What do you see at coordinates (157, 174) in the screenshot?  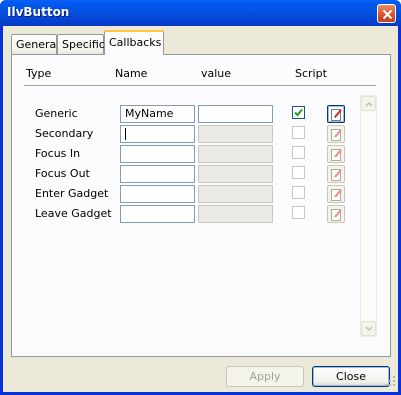 I see `name-input-focus-out` at bounding box center [157, 174].